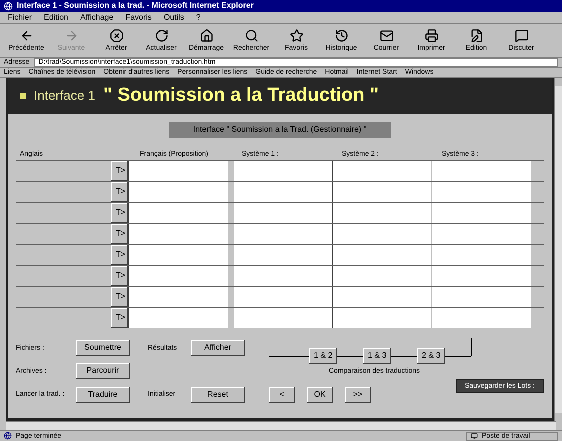  Describe the element at coordinates (218, 394) in the screenshot. I see `action-button: Reset` at that location.